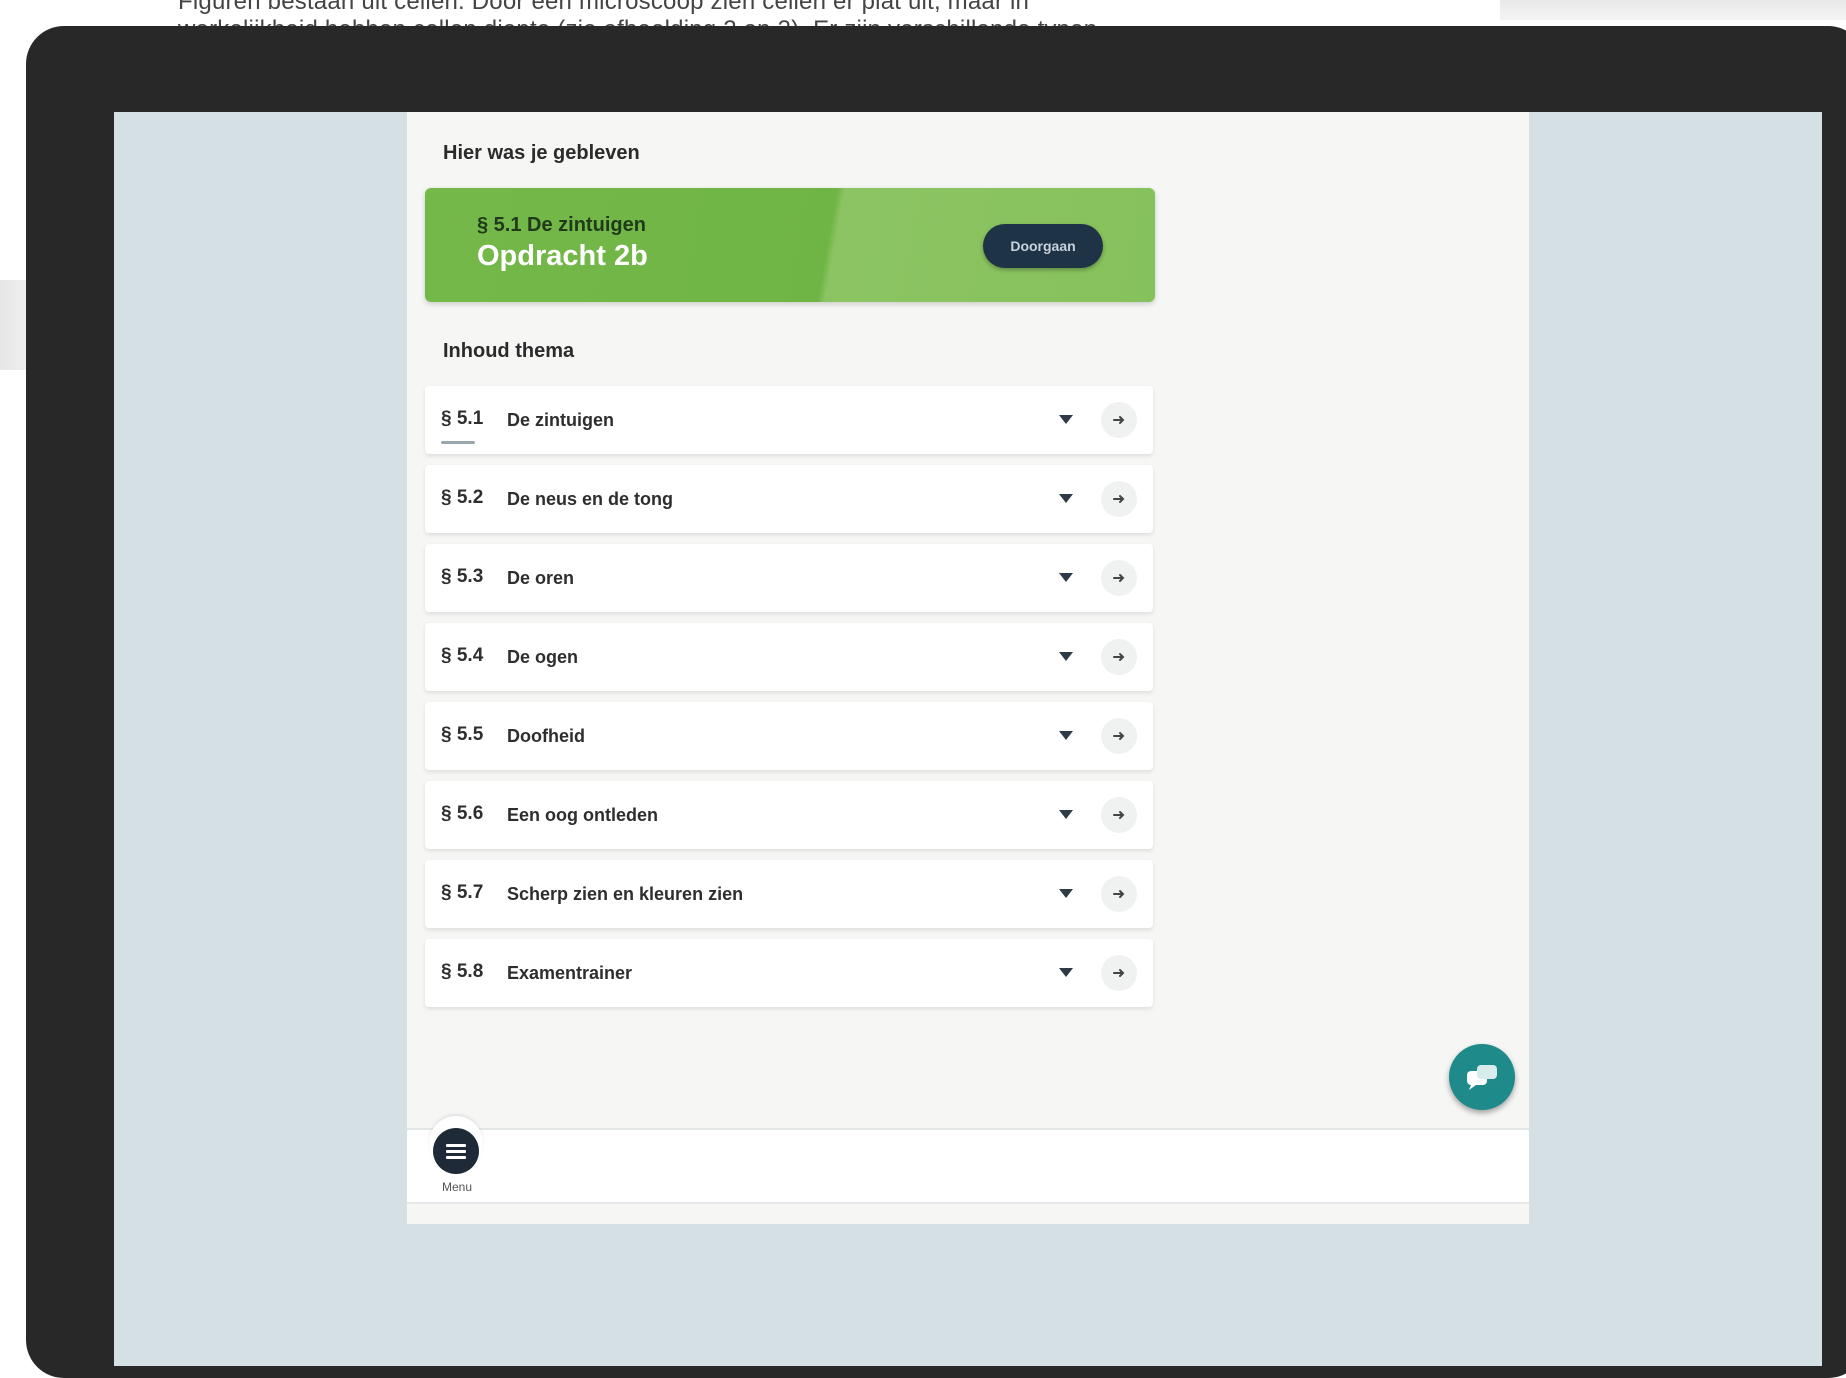  Describe the element at coordinates (789, 973) in the screenshot. I see `chapter-row: § 5.8 Examentrainer` at that location.